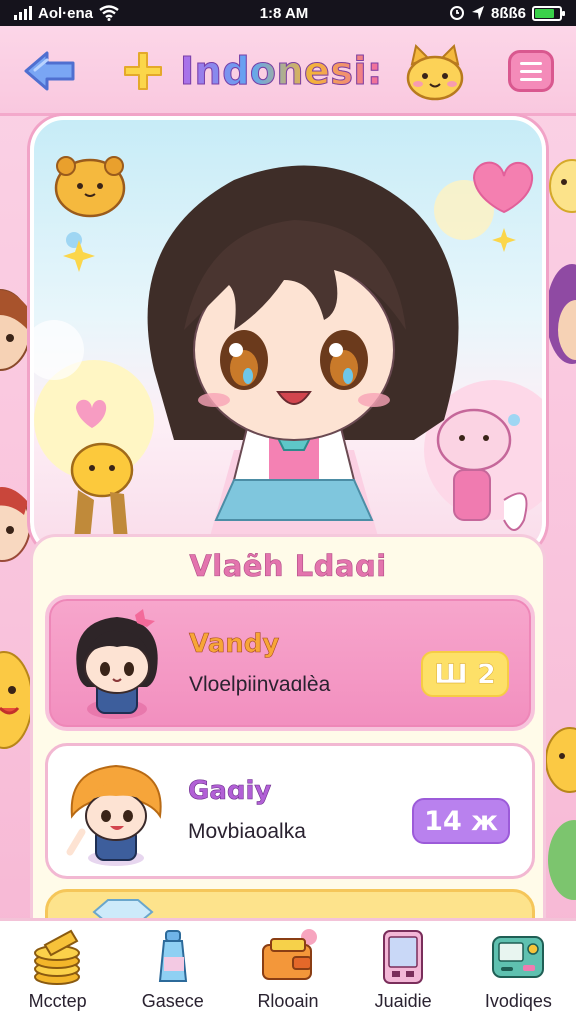 The image size is (576, 1024). What do you see at coordinates (23, 13) in the screenshot?
I see `signal-icon` at bounding box center [23, 13].